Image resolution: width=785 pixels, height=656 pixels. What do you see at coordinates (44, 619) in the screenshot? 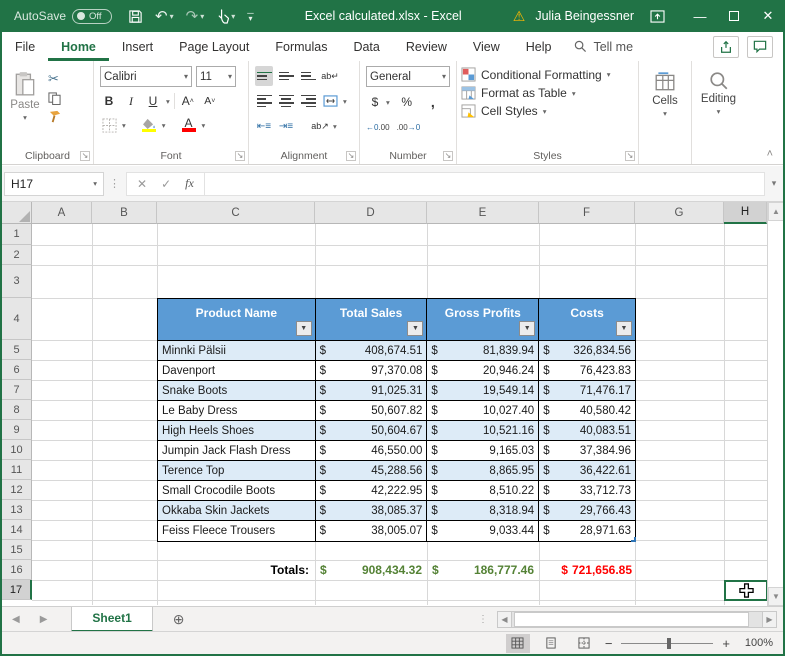
I see `sheet-nav-right-icon: ▶` at bounding box center [44, 619].